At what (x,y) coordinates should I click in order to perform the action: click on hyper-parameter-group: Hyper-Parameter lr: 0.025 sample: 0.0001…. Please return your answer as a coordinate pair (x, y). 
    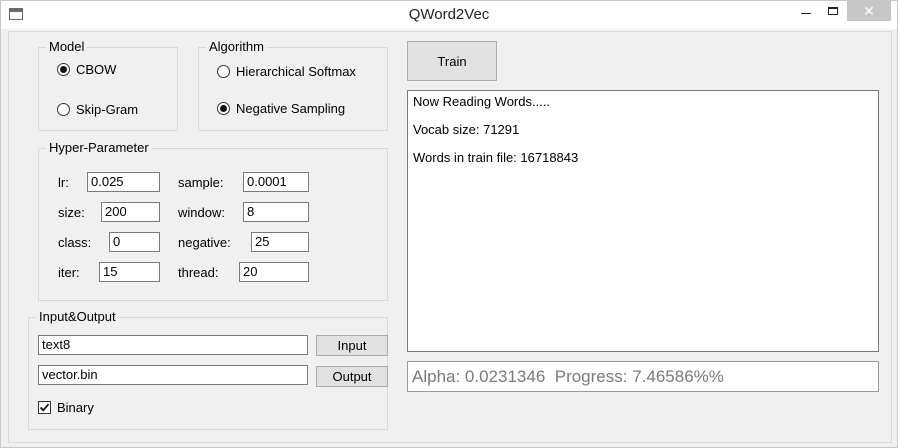
    Looking at the image, I should click on (213, 220).